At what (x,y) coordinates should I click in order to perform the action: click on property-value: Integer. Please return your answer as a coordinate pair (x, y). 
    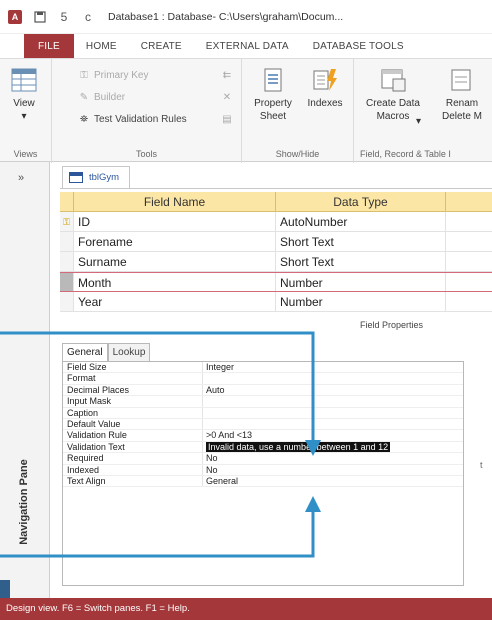
    Looking at the image, I should click on (333, 367).